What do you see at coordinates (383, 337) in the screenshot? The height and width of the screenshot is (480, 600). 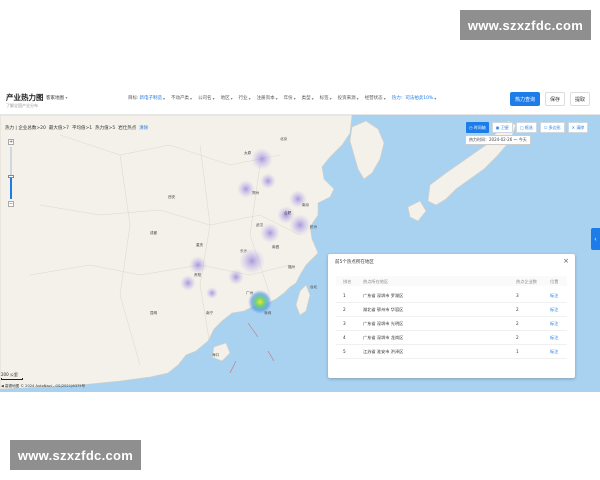 I see `region-cell: 广东省 深圳市 龙岗区` at bounding box center [383, 337].